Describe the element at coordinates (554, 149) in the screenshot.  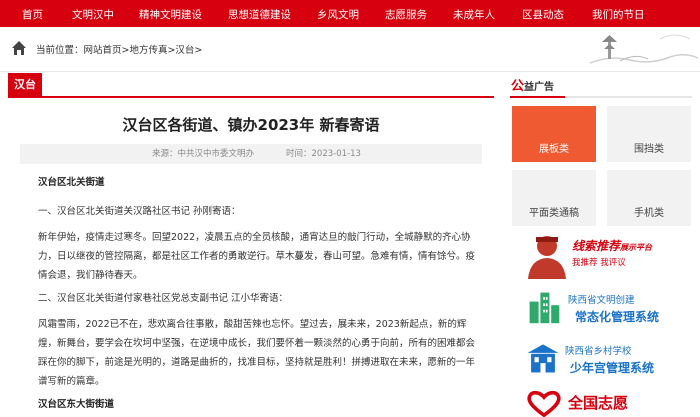
I see `ad-category-label: 展板类` at that location.